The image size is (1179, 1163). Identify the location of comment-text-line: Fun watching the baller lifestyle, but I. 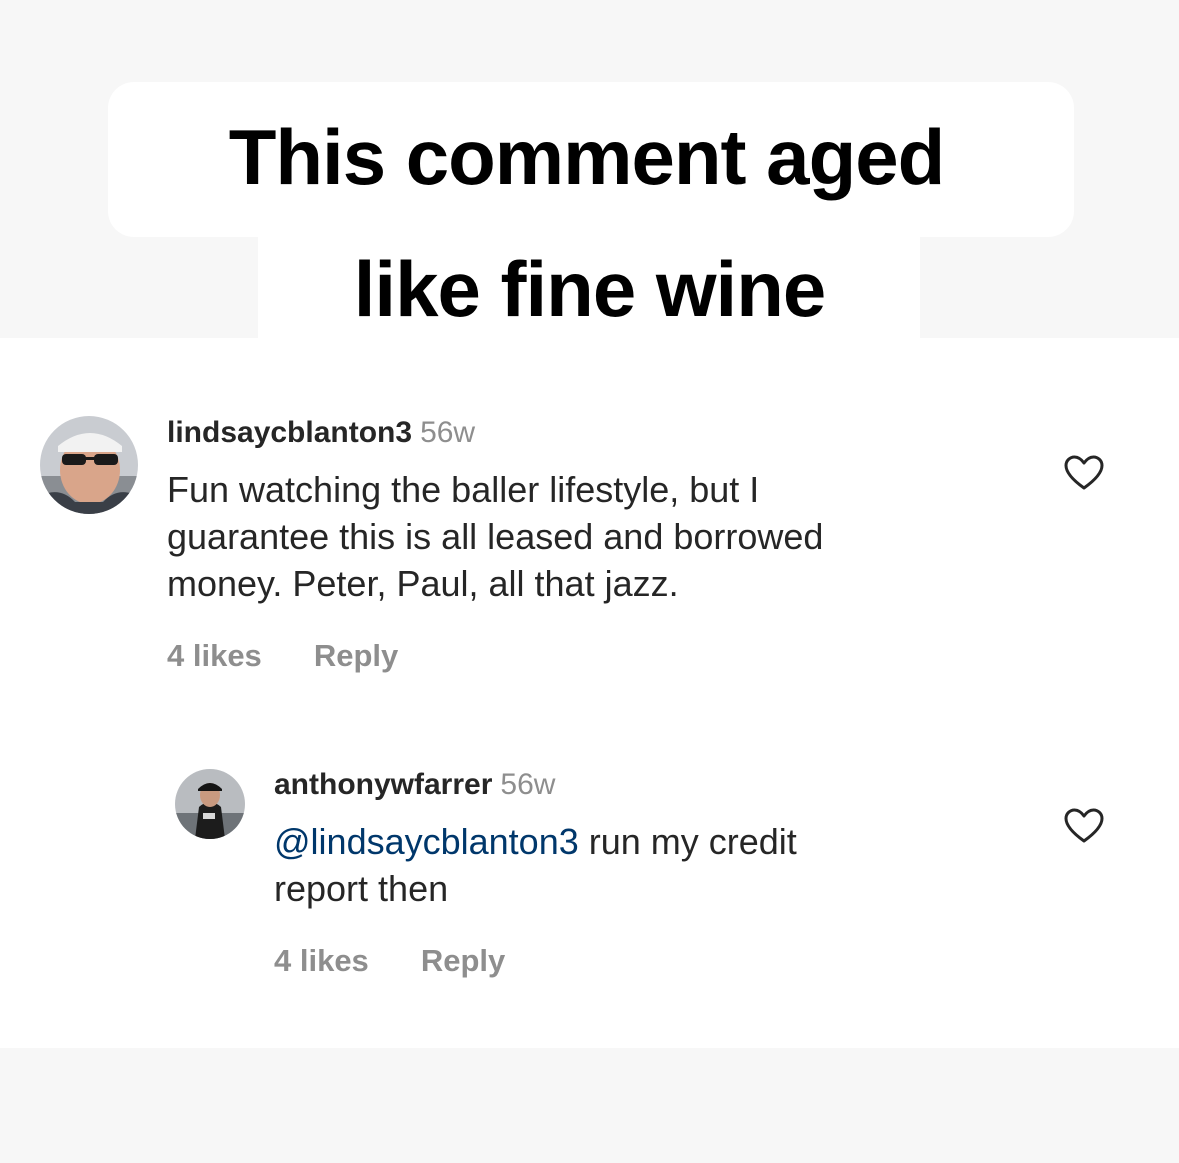
(463, 489).